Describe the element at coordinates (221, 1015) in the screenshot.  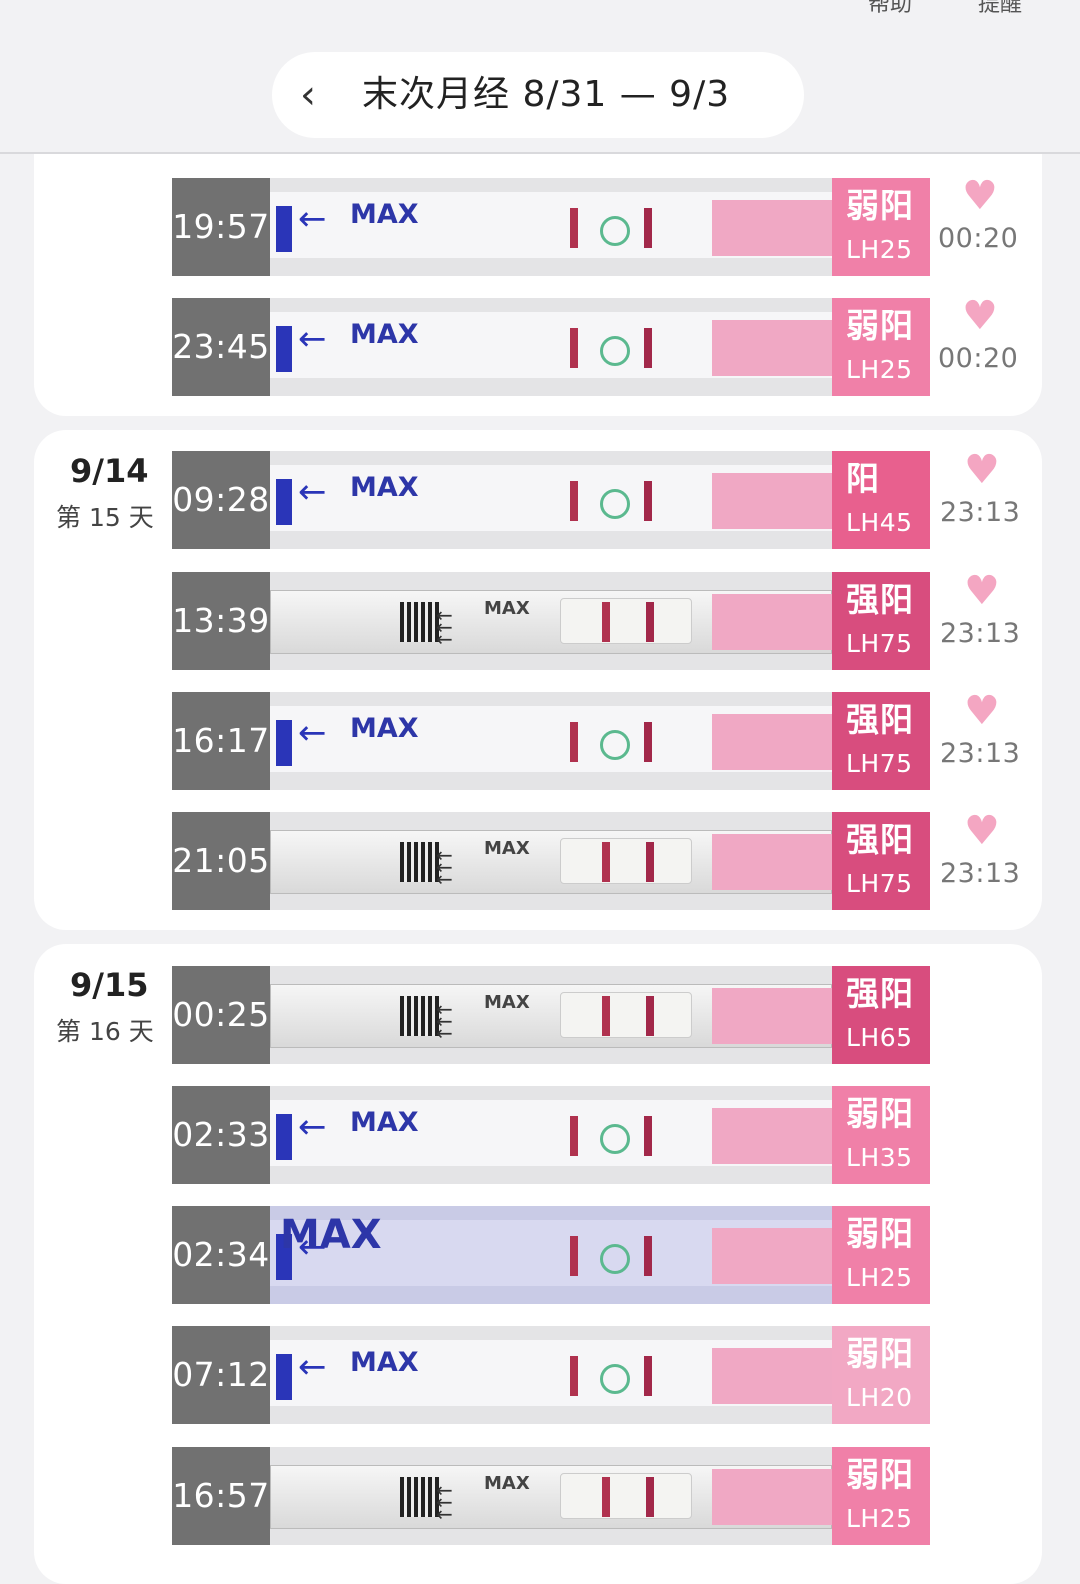
I see `test-time: 00:25` at that location.